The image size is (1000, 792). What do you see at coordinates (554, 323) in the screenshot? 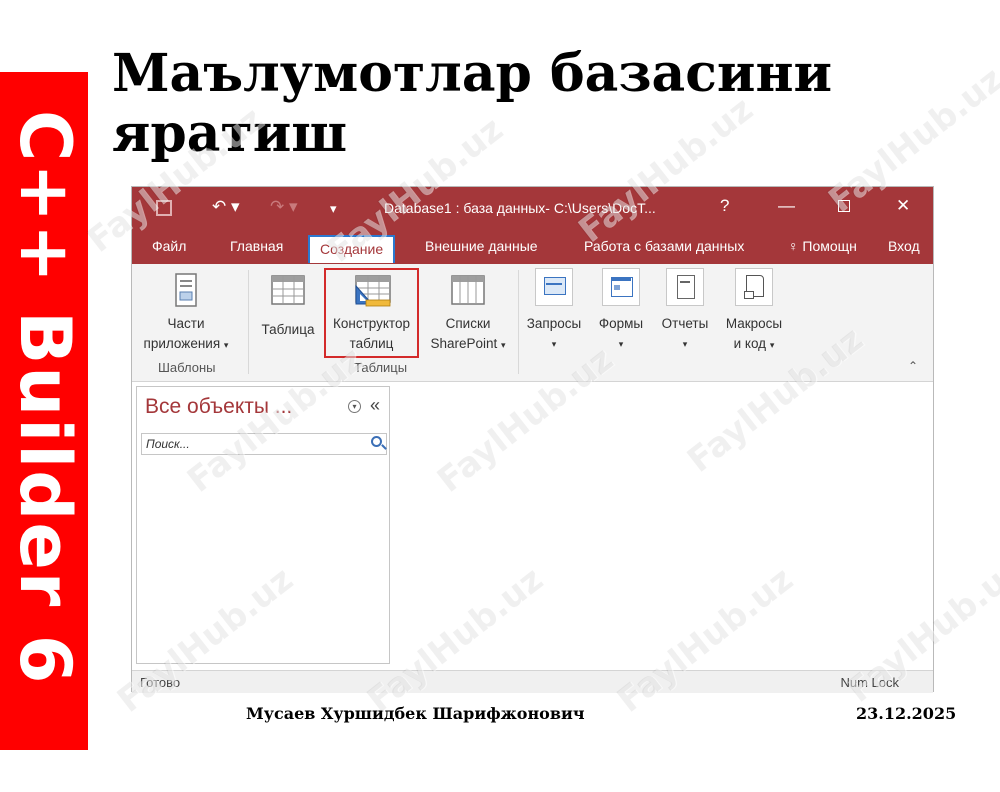
I see `queries-label: Запросы` at bounding box center [554, 323].